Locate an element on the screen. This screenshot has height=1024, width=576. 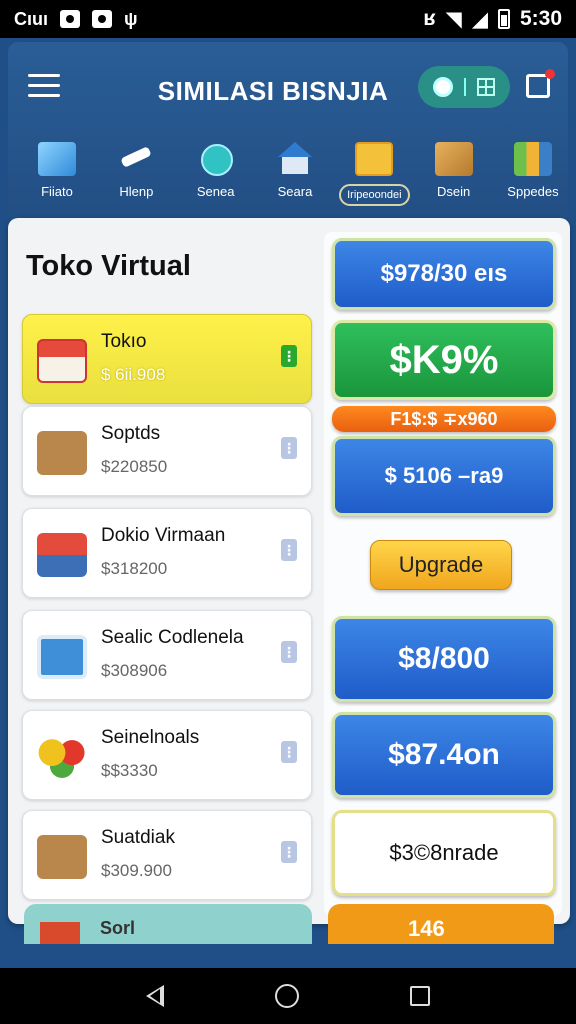
shop-price: $220850 is located at coordinates (134, 466).